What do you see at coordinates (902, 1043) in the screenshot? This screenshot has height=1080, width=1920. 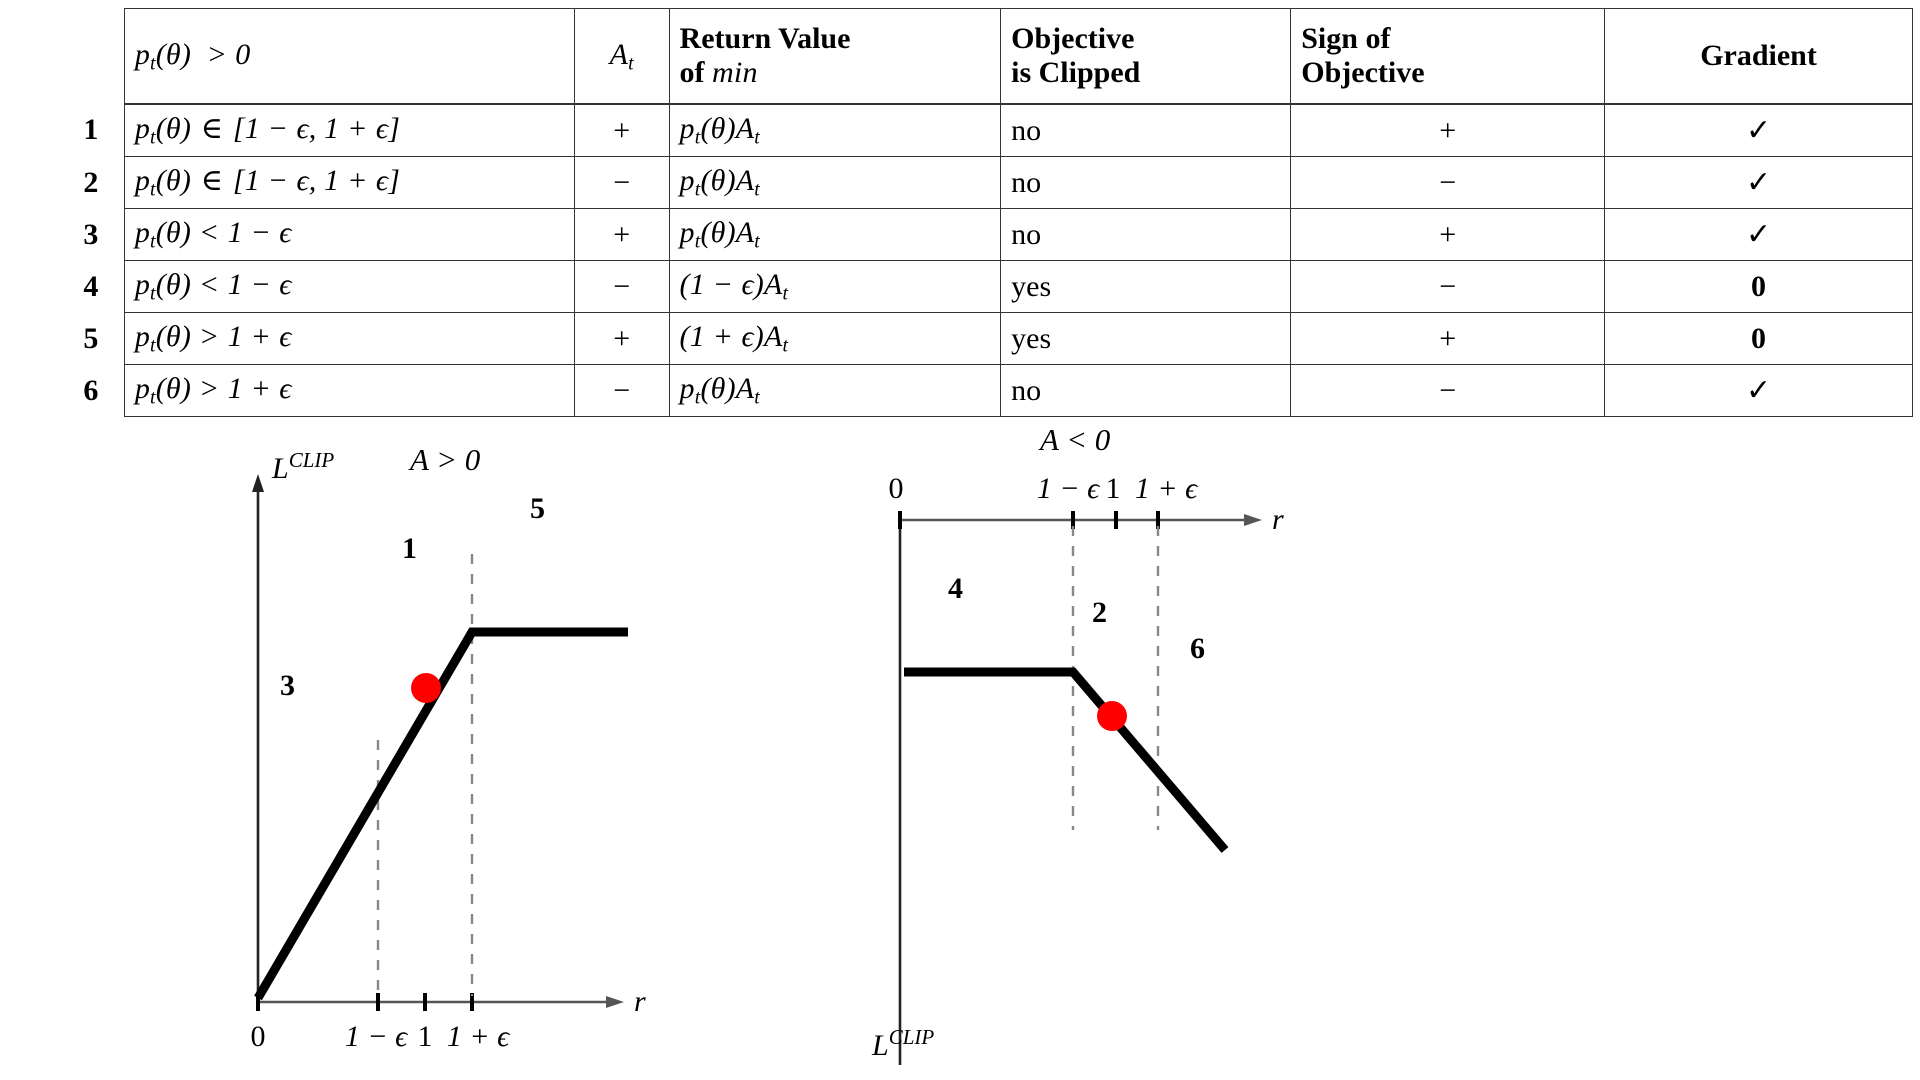 I see `plot-right-y-axis-label: LCLIP` at bounding box center [902, 1043].